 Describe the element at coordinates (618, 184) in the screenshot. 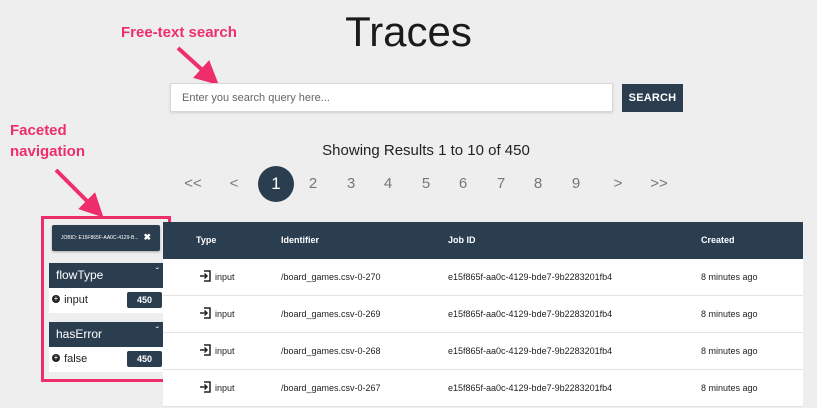

I see `page-next-button: >` at that location.